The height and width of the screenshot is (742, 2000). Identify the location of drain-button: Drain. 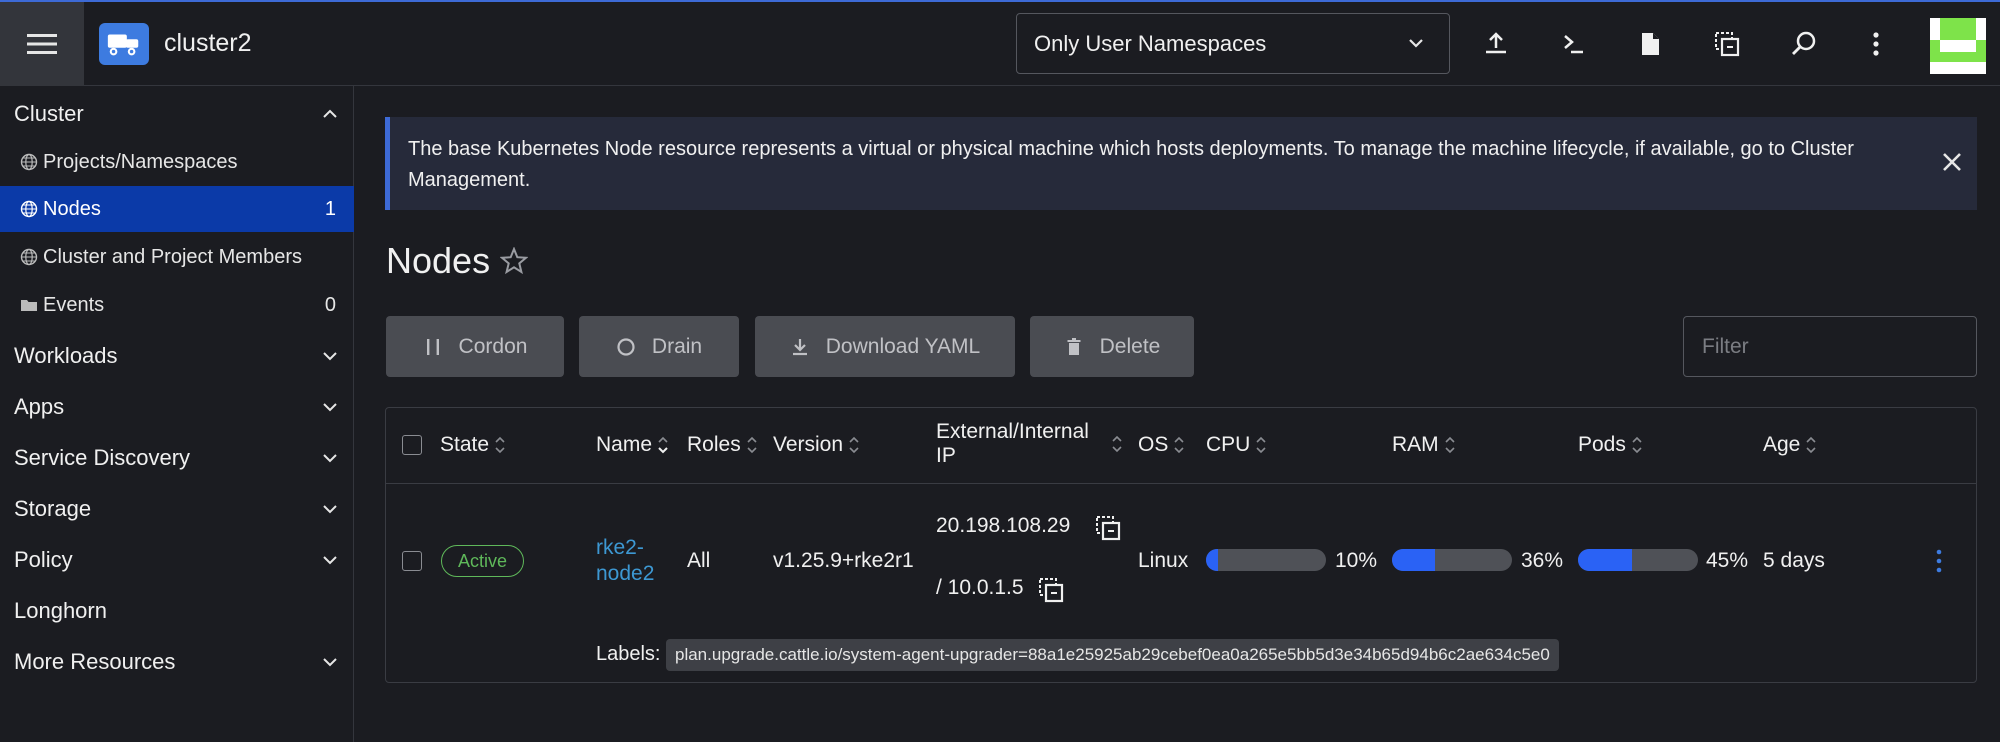
(659, 346).